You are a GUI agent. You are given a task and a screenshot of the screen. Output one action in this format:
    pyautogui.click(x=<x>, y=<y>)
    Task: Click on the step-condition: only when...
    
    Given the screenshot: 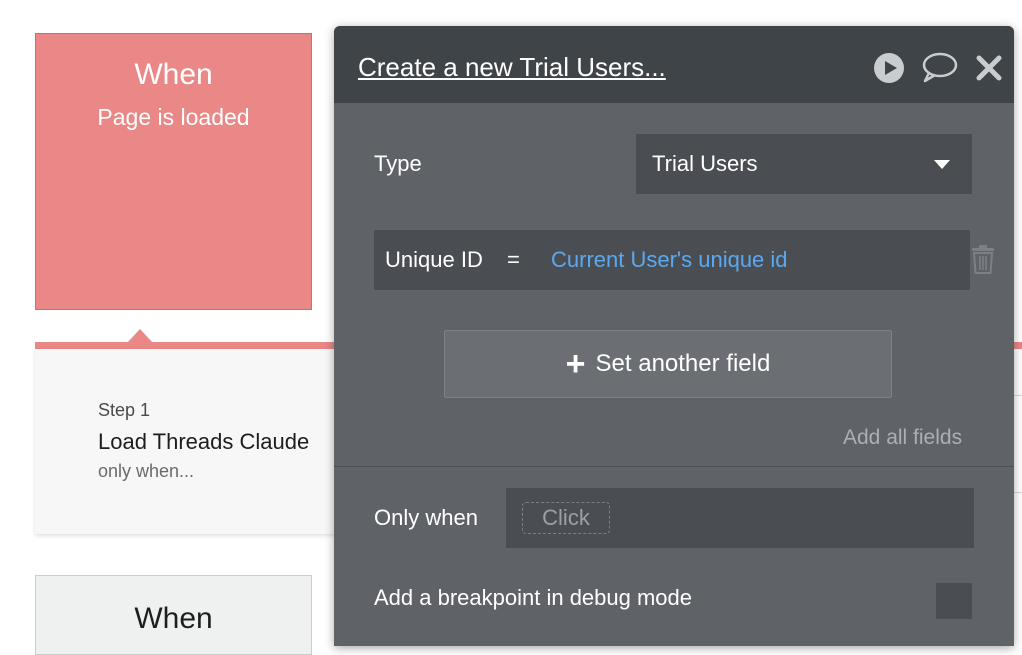 What is the action you would take?
    pyautogui.click(x=146, y=471)
    